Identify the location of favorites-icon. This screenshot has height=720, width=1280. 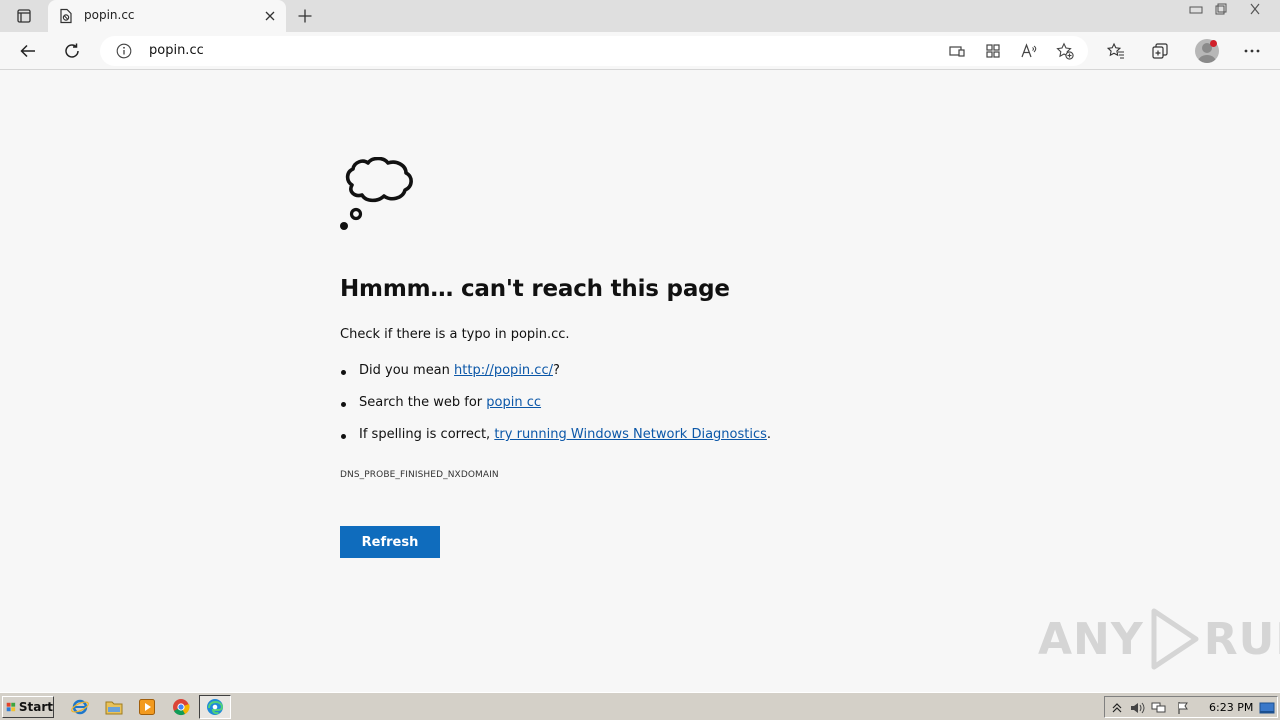
(1116, 51).